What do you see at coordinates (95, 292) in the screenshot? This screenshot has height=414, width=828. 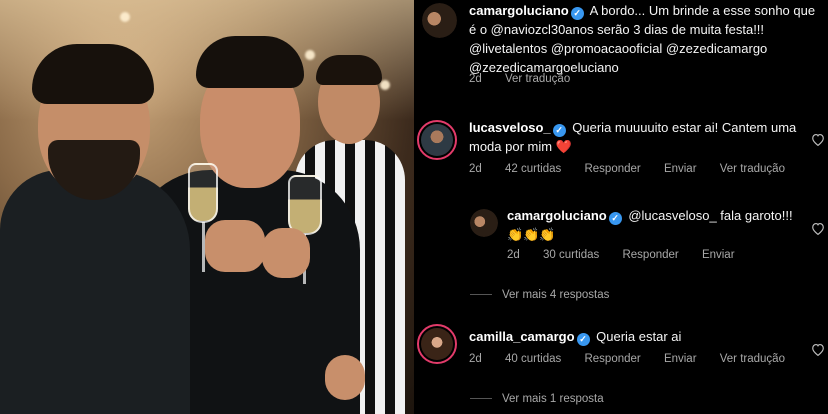 I see `person-left-jacket` at bounding box center [95, 292].